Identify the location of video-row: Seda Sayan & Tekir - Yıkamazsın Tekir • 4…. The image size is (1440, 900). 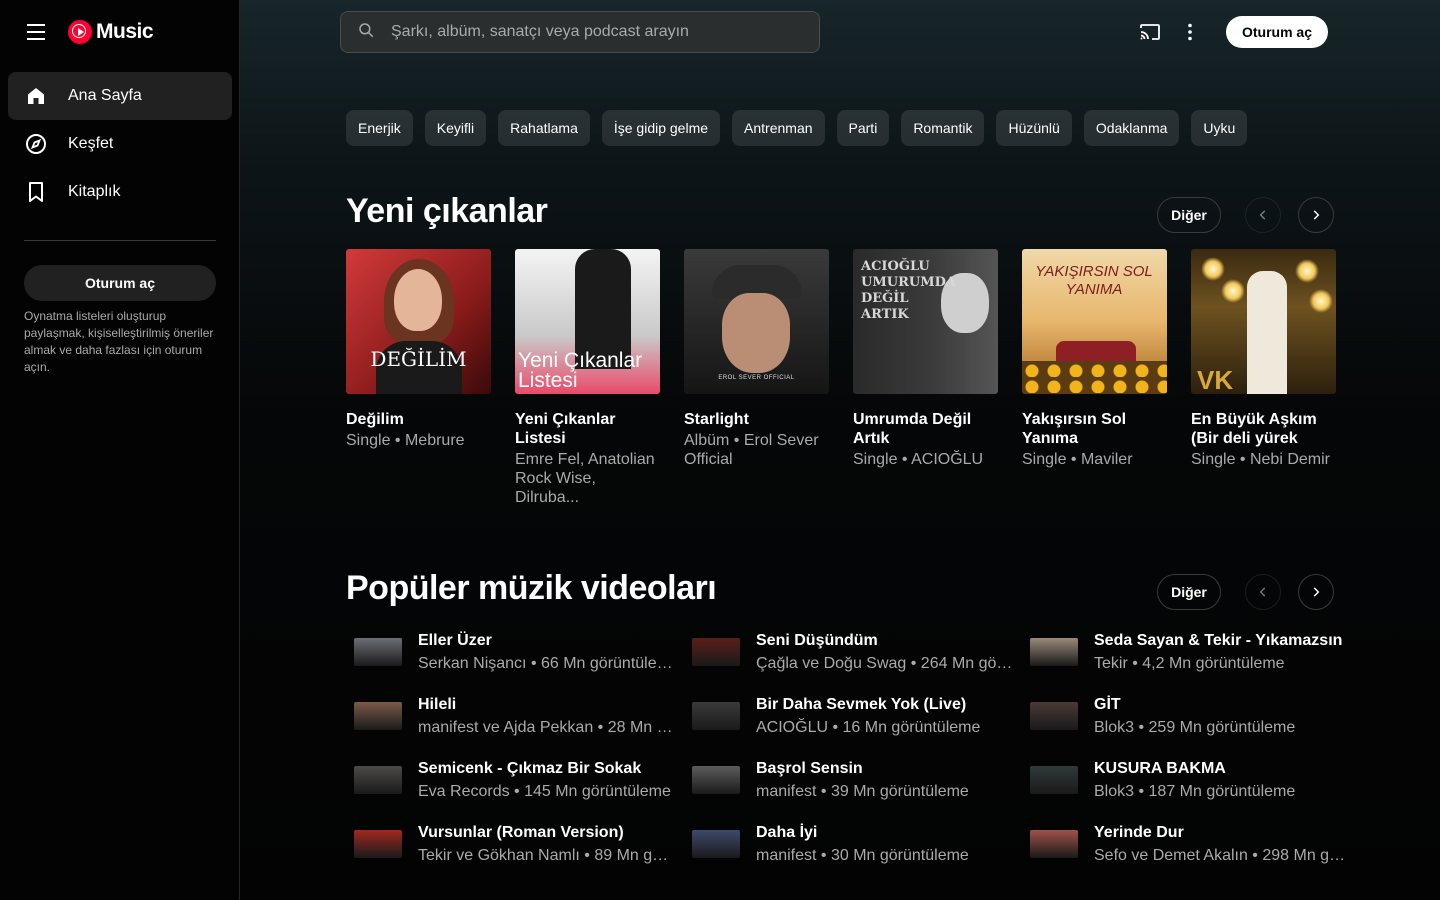
(1191, 652).